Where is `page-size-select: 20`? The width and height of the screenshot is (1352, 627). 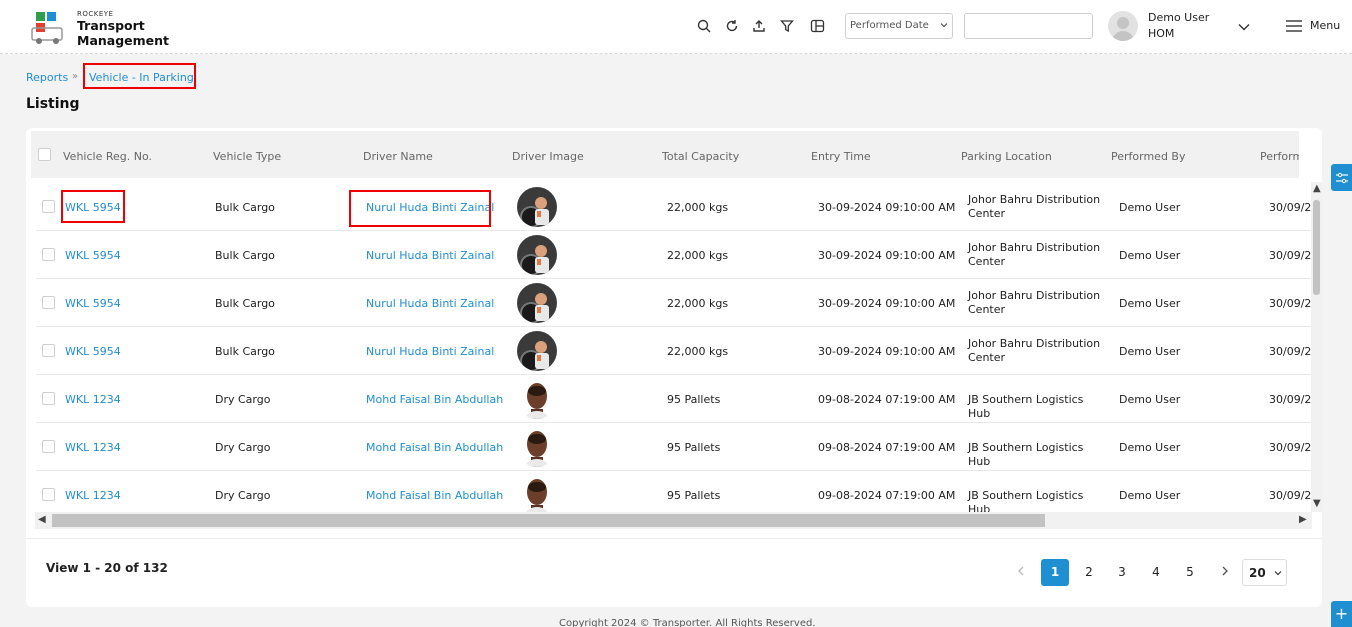
page-size-select: 20 is located at coordinates (1264, 572).